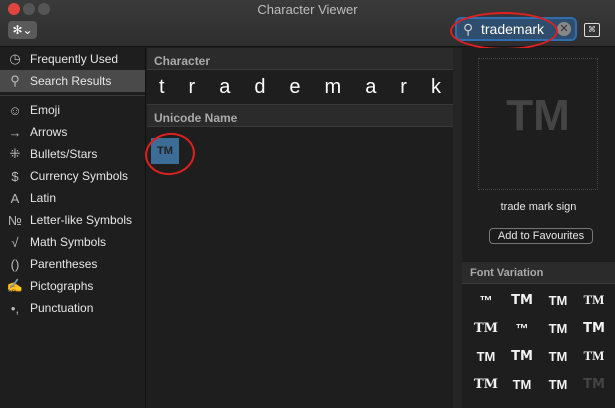  I want to click on character-preview: TM, so click(538, 124).